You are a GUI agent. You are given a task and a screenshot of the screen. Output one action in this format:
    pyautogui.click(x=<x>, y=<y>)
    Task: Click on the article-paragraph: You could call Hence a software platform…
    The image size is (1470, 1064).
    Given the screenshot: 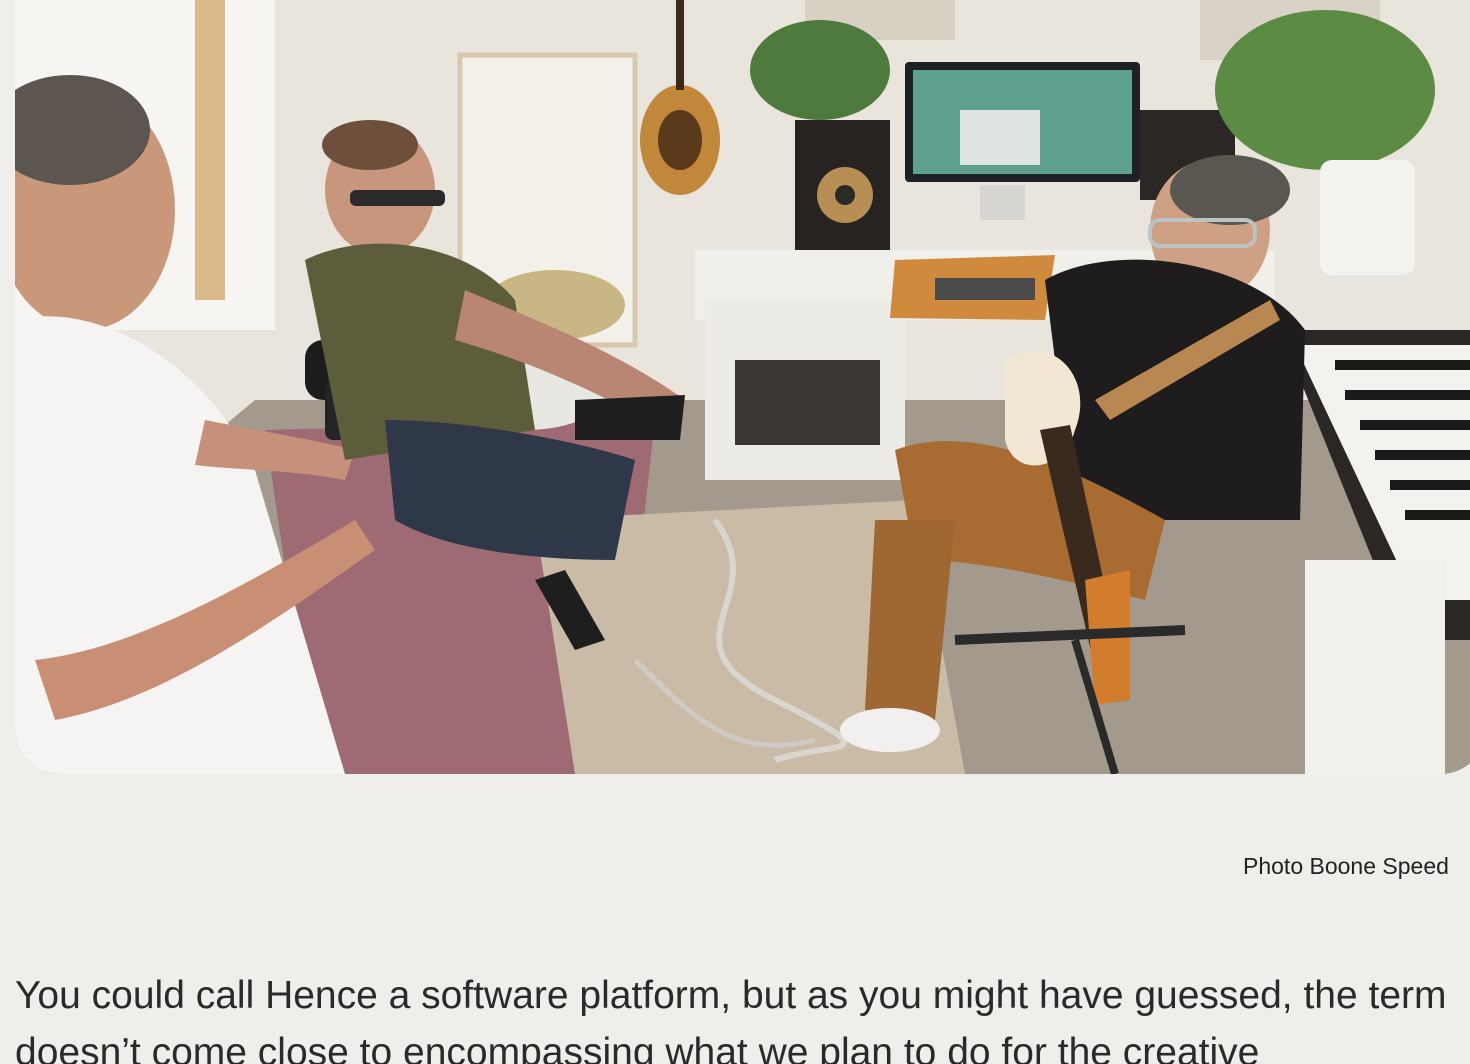 What is the action you would take?
    pyautogui.click(x=731, y=1019)
    